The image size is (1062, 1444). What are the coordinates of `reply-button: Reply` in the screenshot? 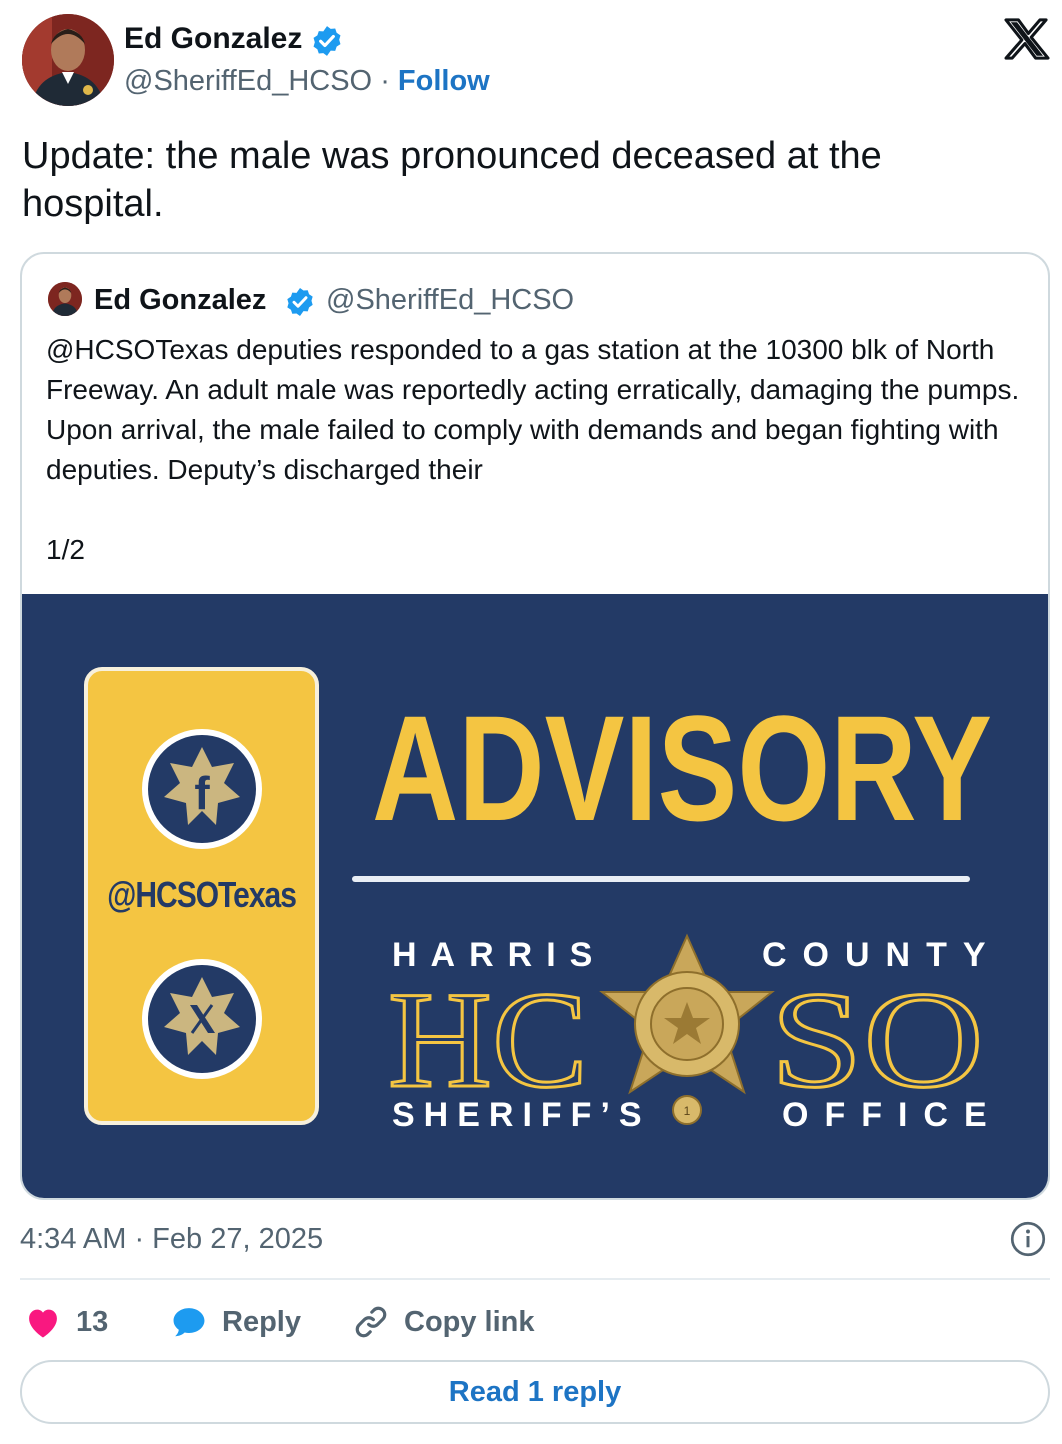 It's located at (235, 1322).